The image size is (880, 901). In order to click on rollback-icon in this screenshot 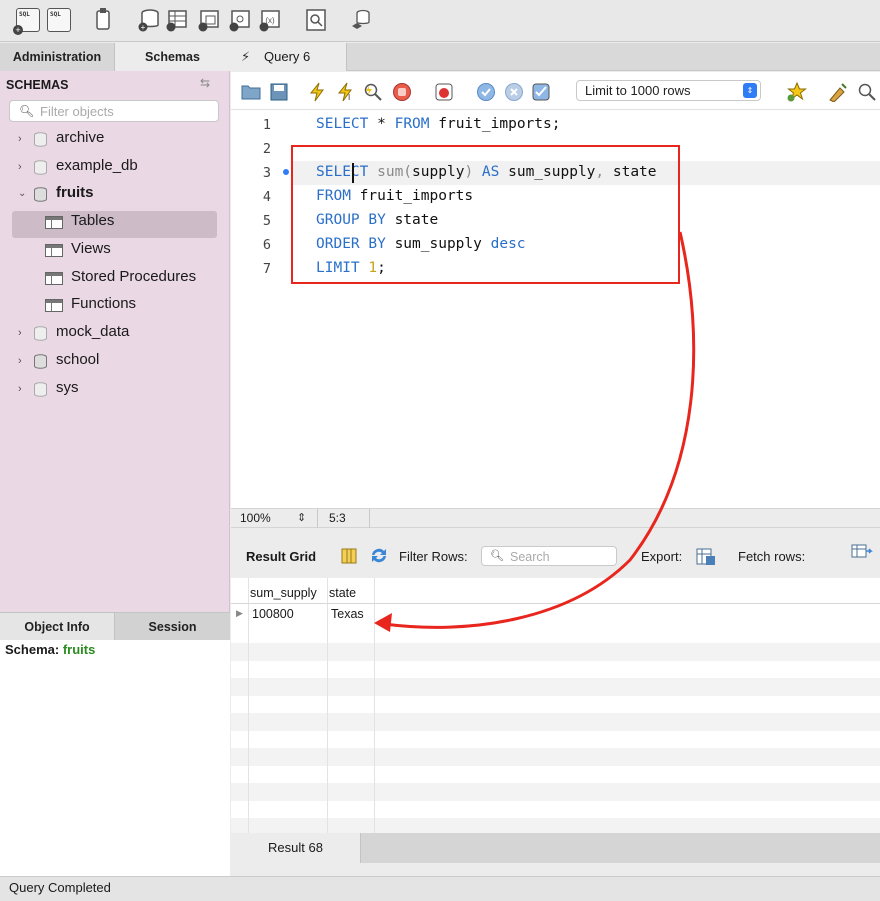, I will do `click(514, 92)`.